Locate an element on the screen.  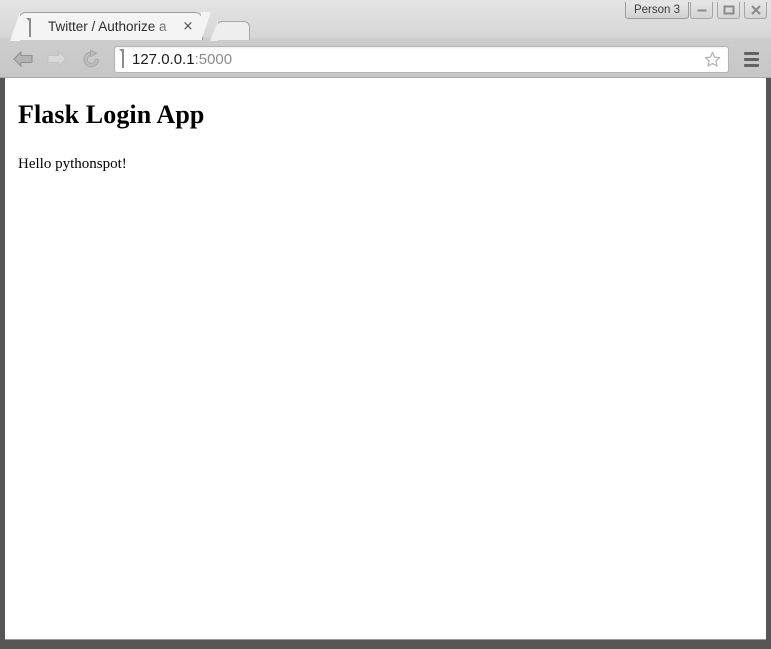
browser-toolbar: 127.0.0.1:5000 is located at coordinates (385, 59).